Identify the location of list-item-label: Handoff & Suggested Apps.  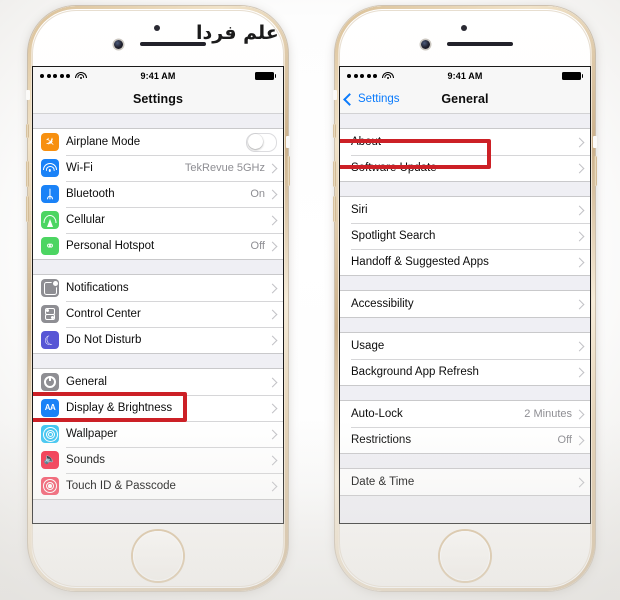
(420, 262).